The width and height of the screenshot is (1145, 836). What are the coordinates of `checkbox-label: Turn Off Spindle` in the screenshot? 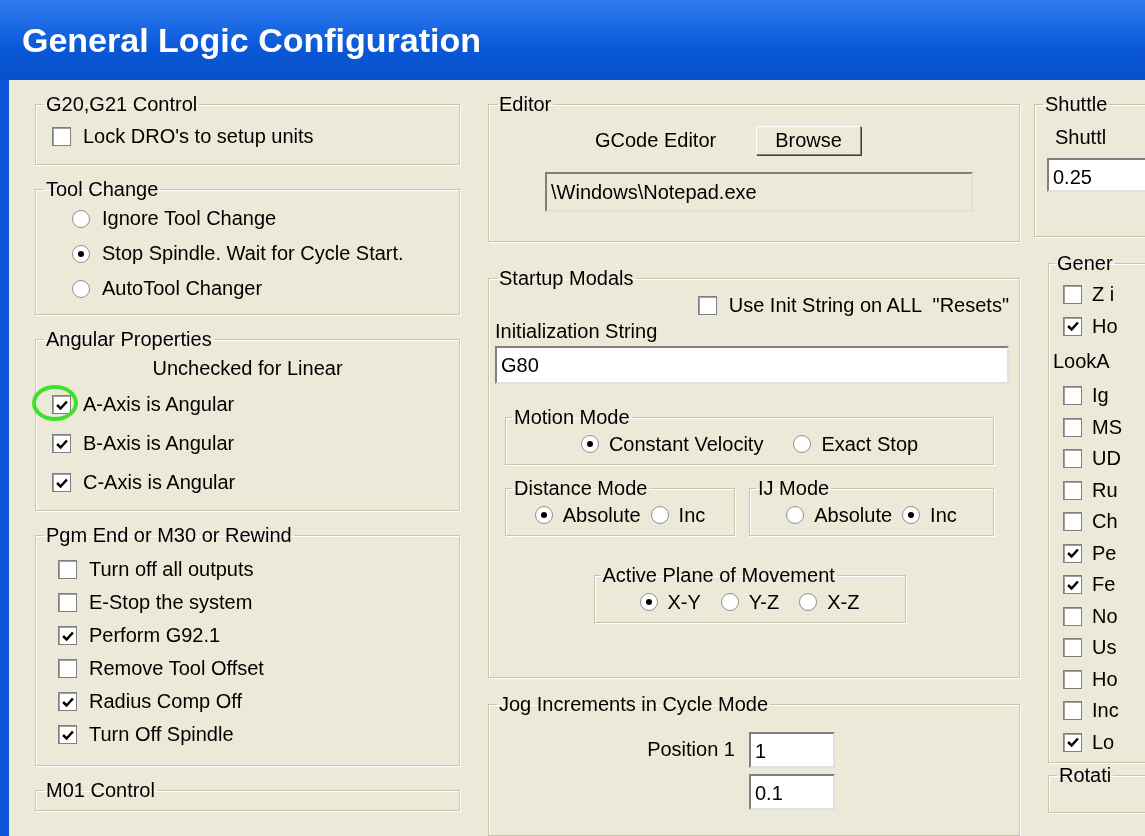 It's located at (161, 734).